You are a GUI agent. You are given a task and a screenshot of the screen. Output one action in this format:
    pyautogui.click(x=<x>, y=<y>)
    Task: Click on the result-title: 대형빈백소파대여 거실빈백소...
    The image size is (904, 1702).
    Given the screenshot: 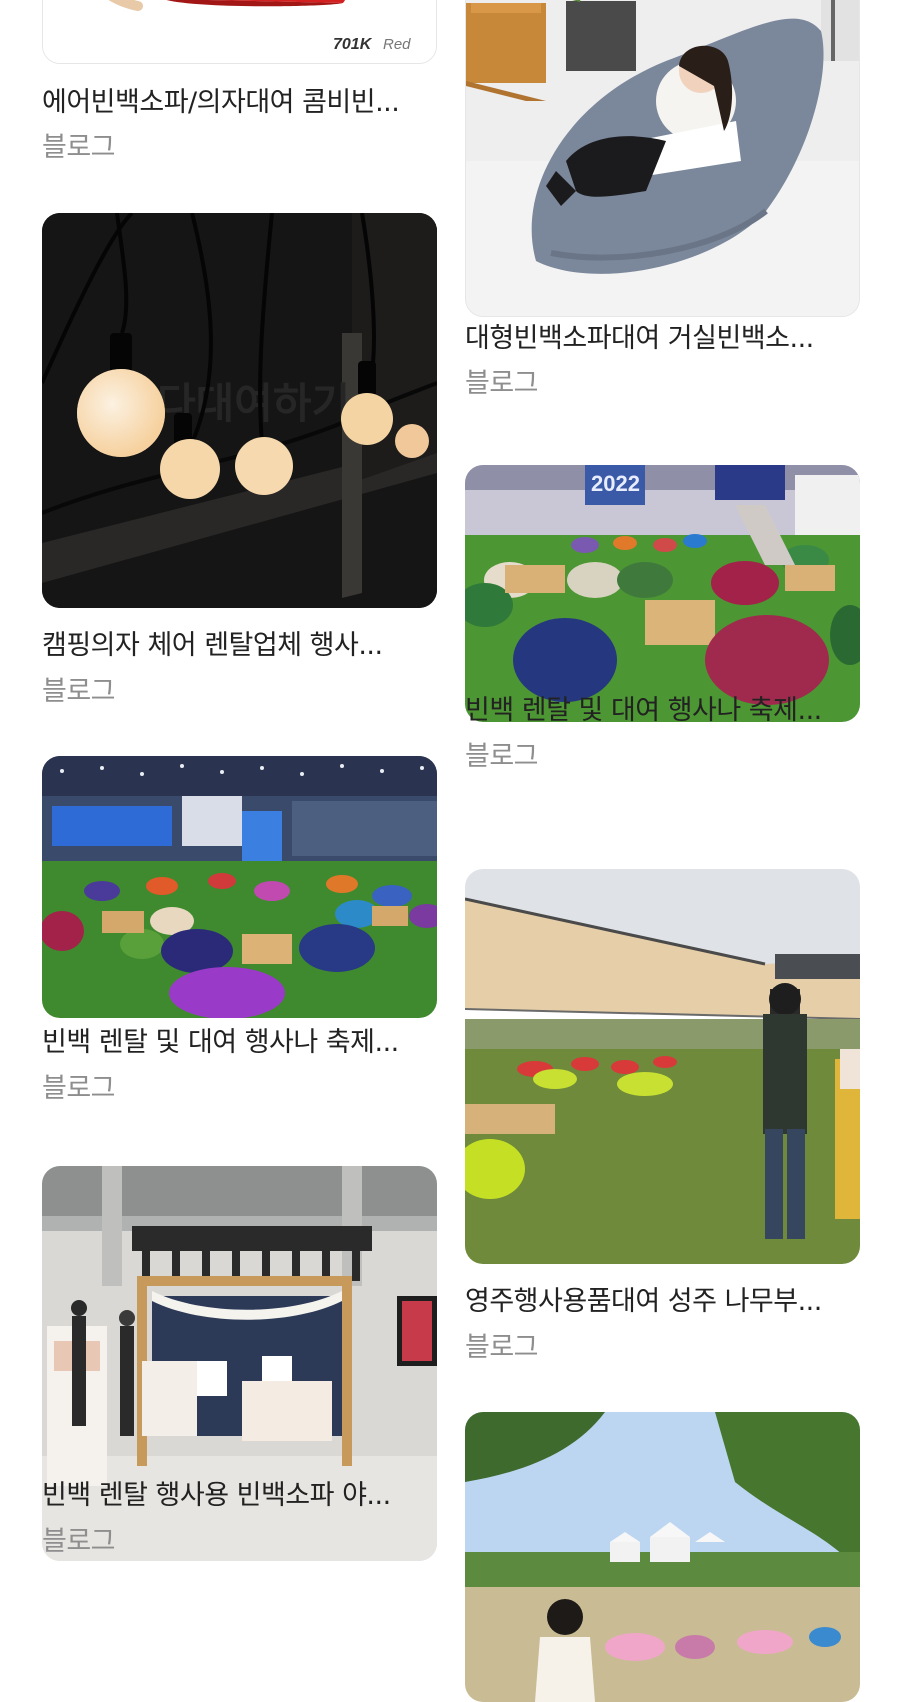 What is the action you would take?
    pyautogui.click(x=662, y=339)
    